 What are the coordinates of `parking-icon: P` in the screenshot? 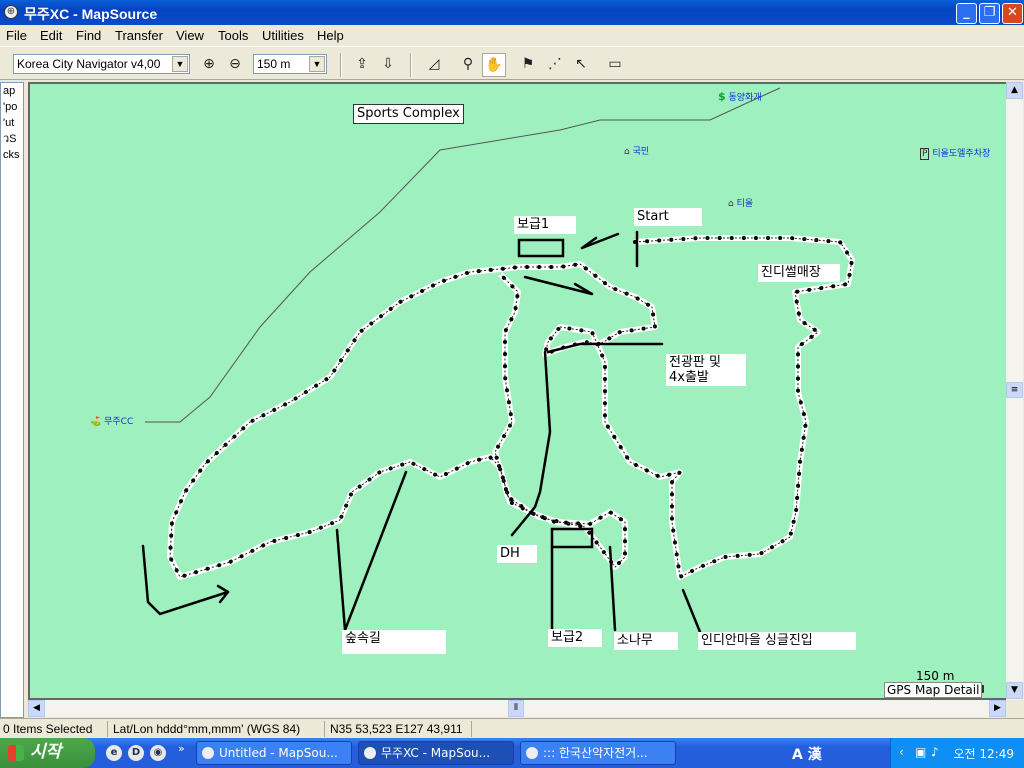 It's located at (925, 154).